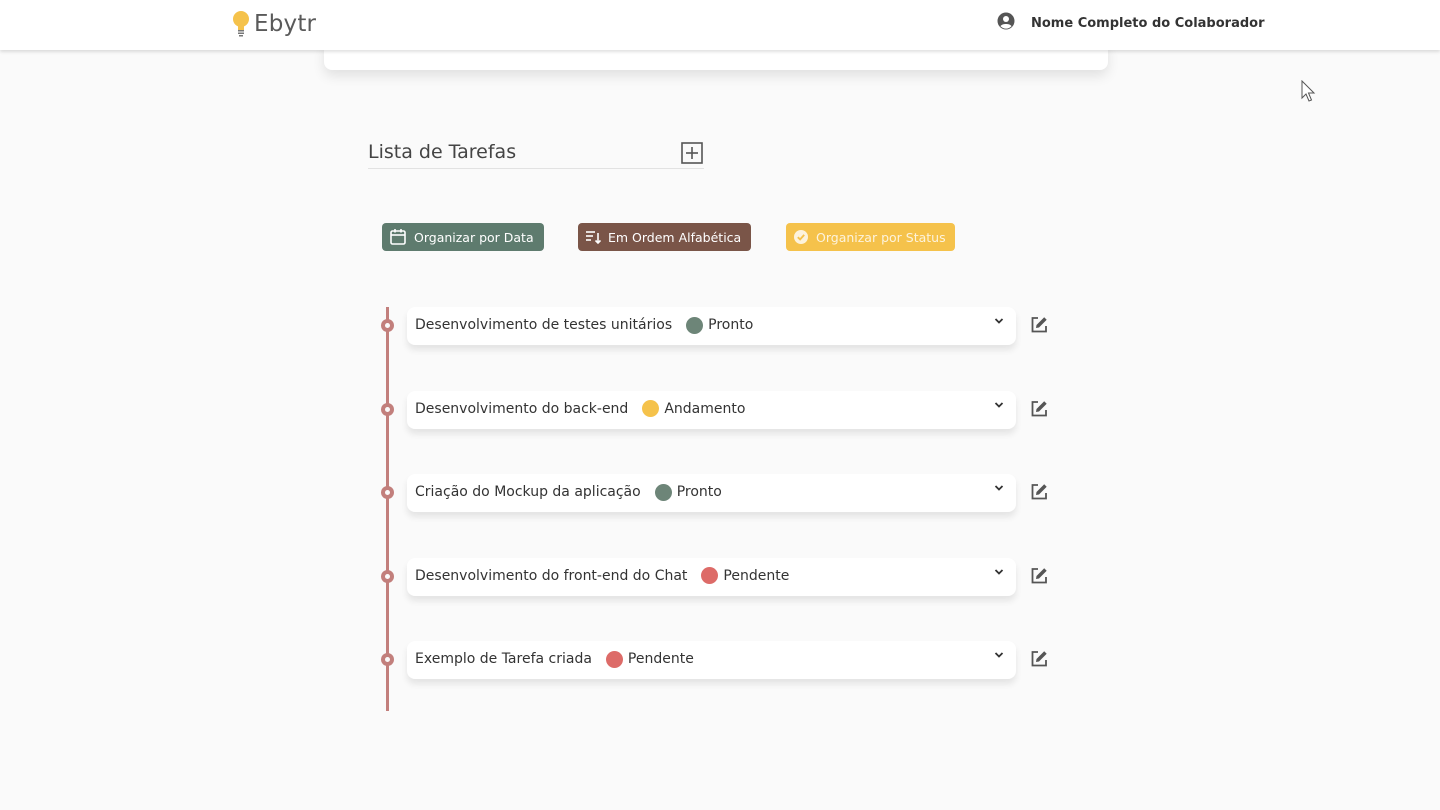  I want to click on sort-alphabetical-button: Em Ordem Alfabética, so click(664, 237).